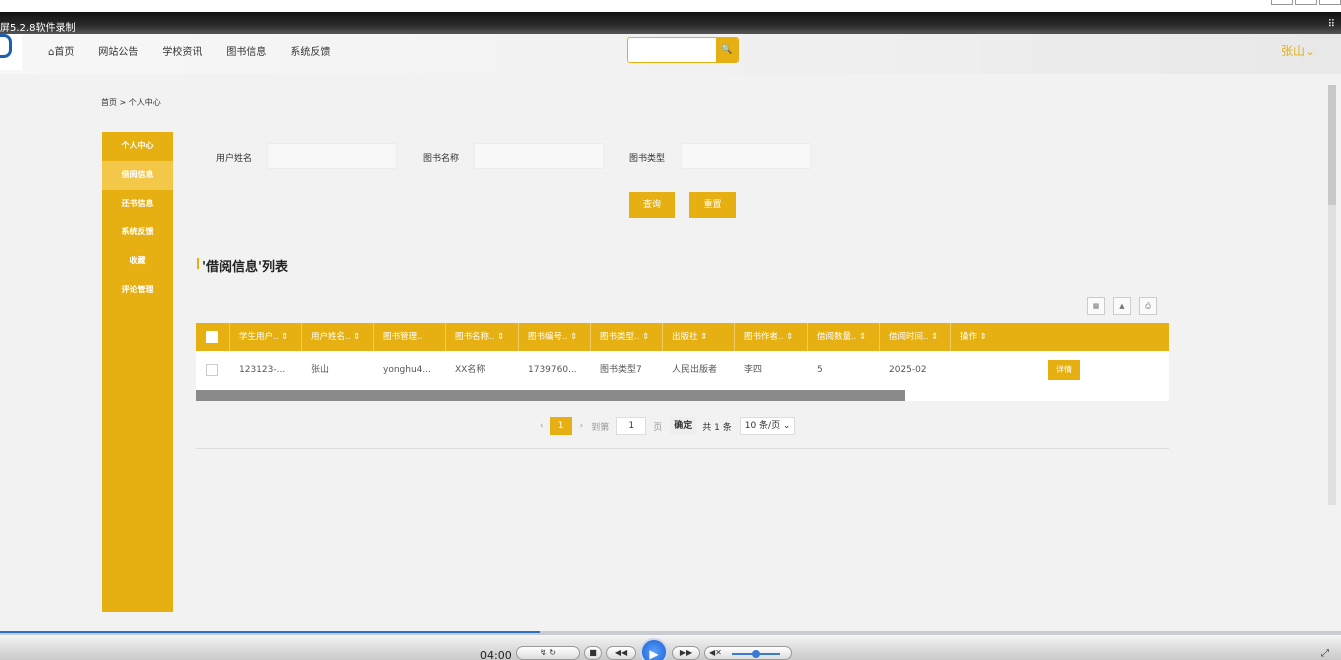  Describe the element at coordinates (600, 427) in the screenshot. I see `goto-label: 到第` at that location.